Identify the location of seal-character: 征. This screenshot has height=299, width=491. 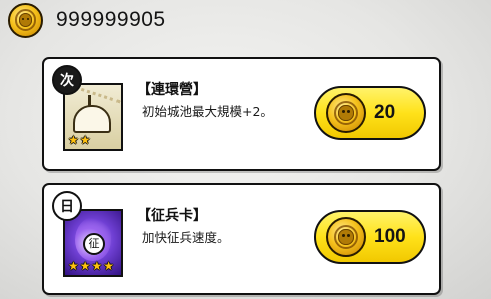
(94, 244).